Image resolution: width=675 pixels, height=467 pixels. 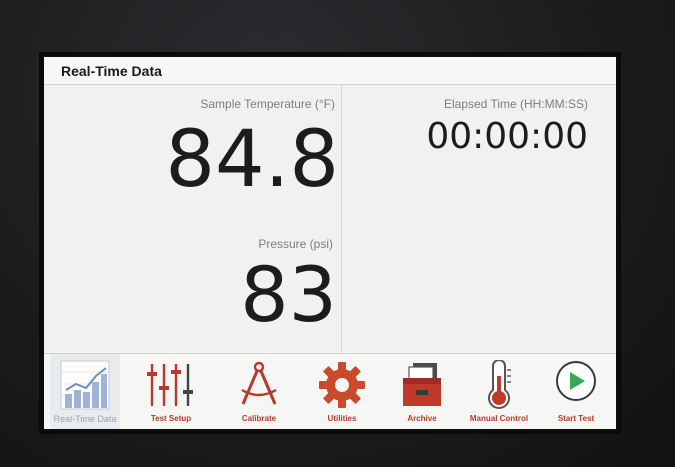 I want to click on pressure-value: 83, so click(x=288, y=294).